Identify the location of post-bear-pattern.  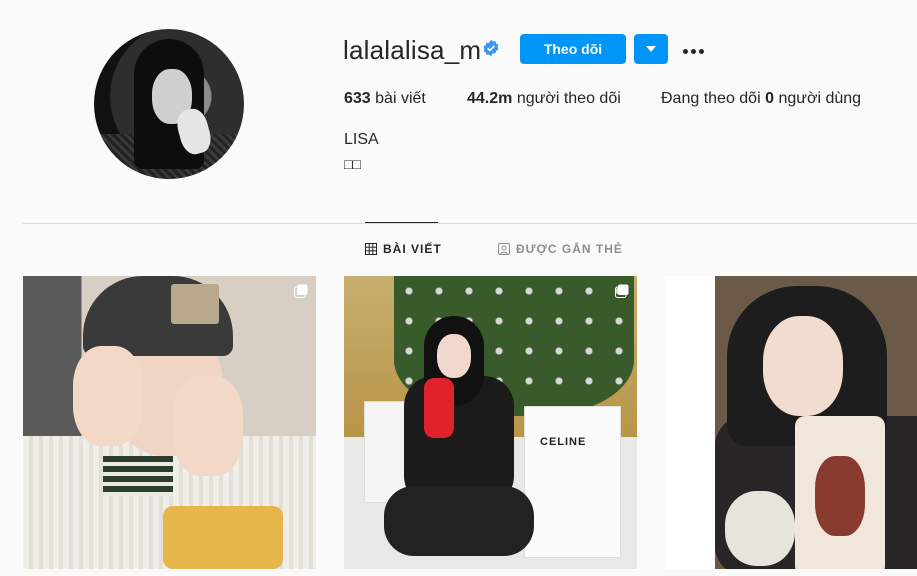
(760, 528).